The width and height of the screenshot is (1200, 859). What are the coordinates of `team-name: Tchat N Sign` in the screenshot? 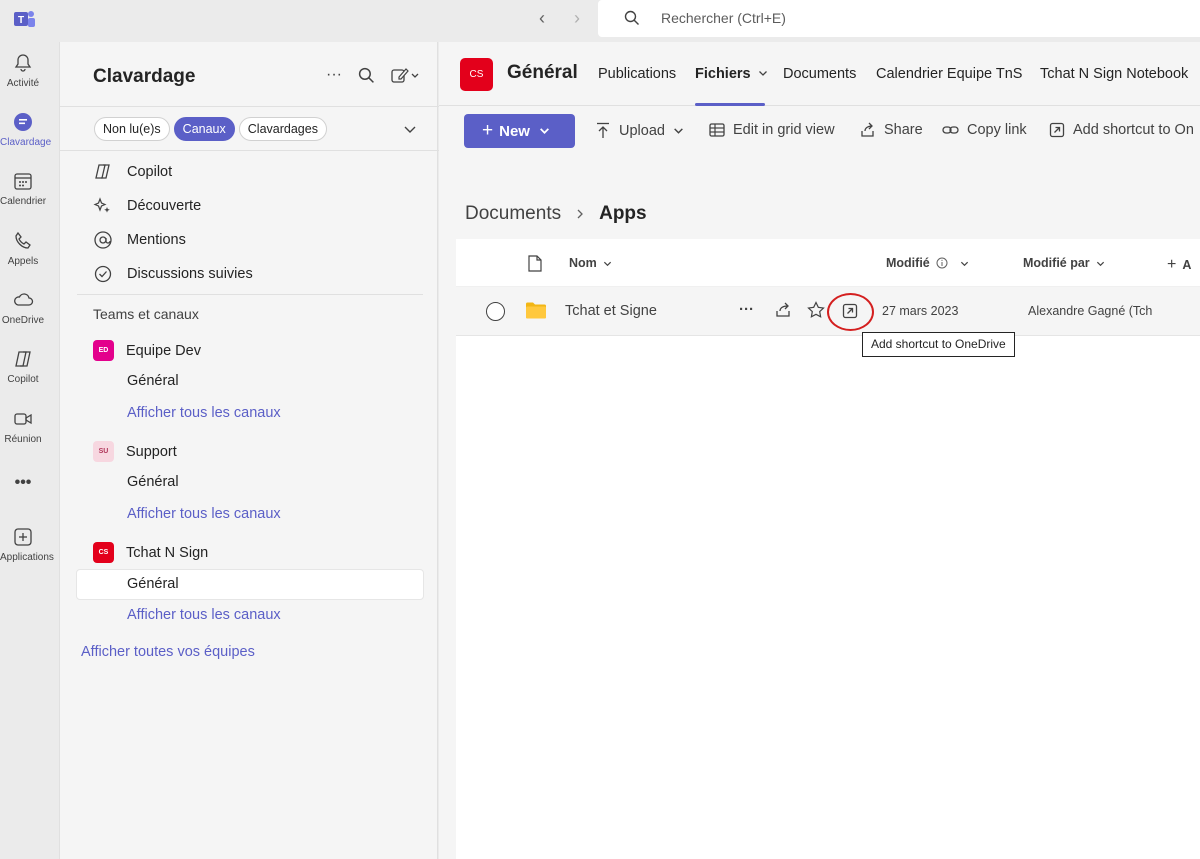 It's located at (167, 552).